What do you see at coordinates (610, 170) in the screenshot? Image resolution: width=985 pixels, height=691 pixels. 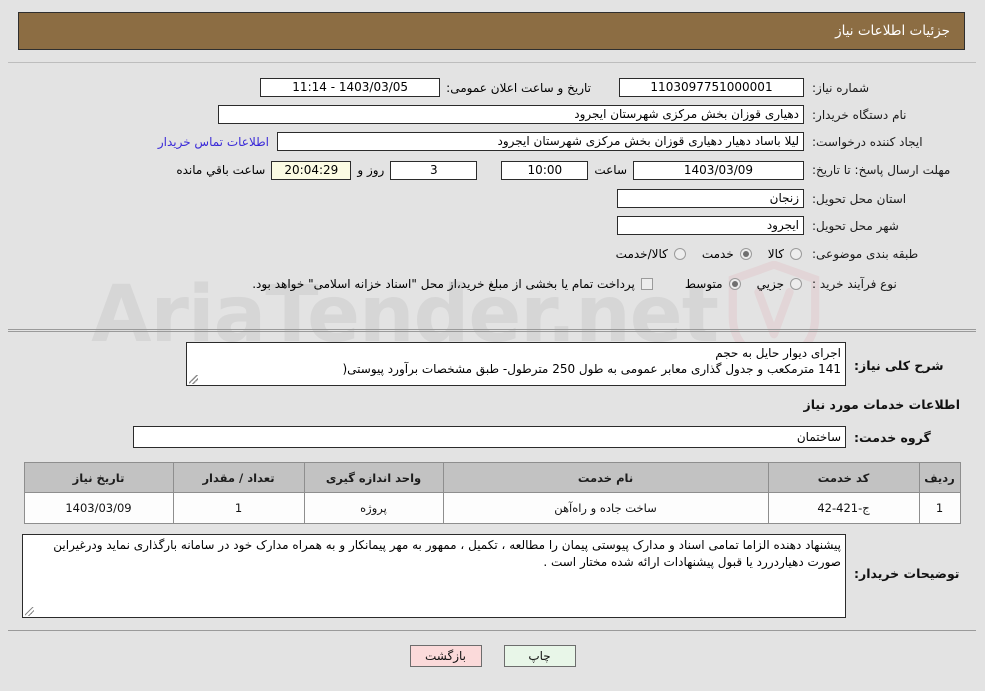 I see `deadline-time-label: ساعت` at bounding box center [610, 170].